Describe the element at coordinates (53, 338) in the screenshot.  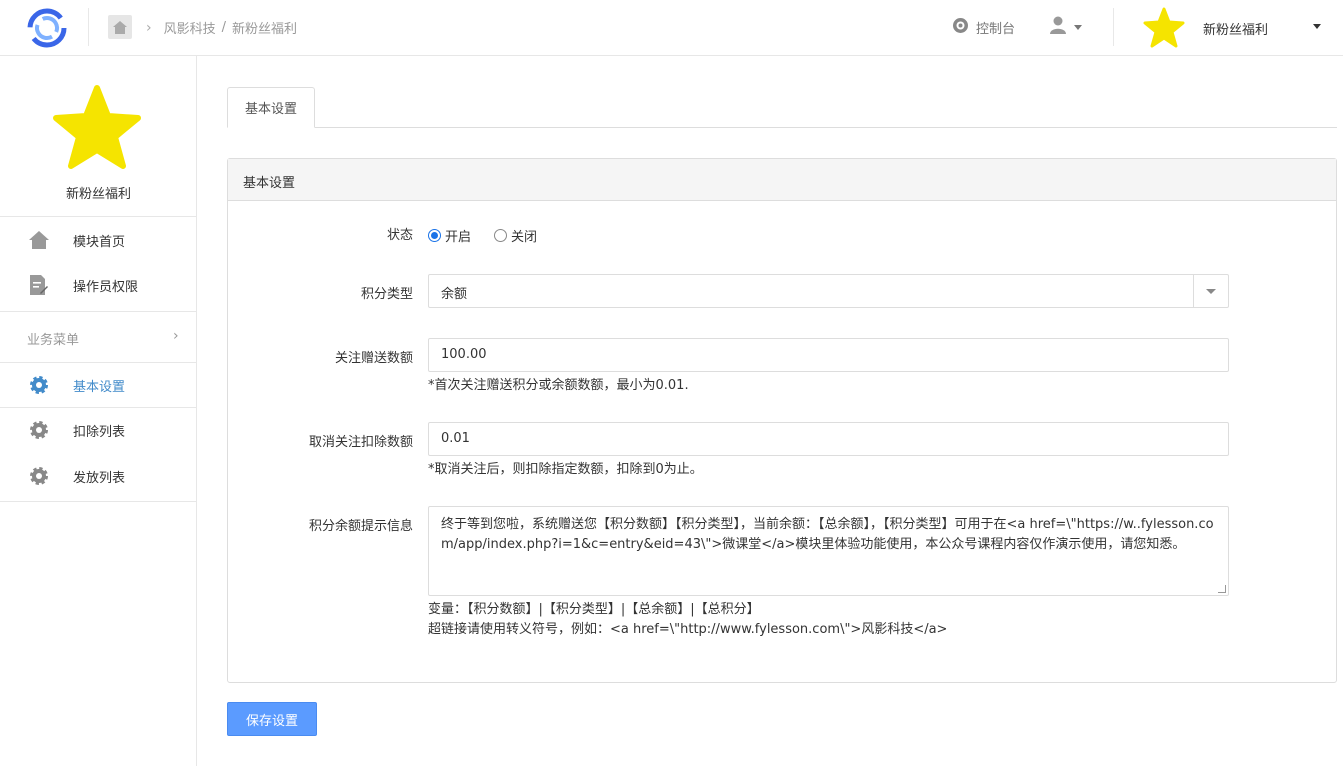
I see `sidebar-section-business-menu: 业务菜单` at that location.